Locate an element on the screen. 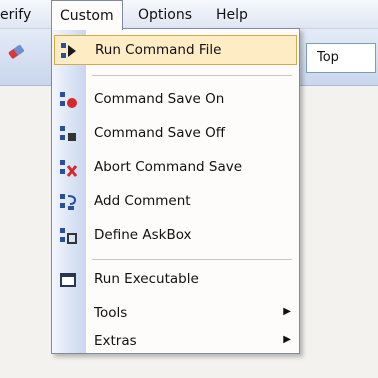 The image size is (378, 378). menu-item-command-save-off: Command Save Off is located at coordinates (175, 134).